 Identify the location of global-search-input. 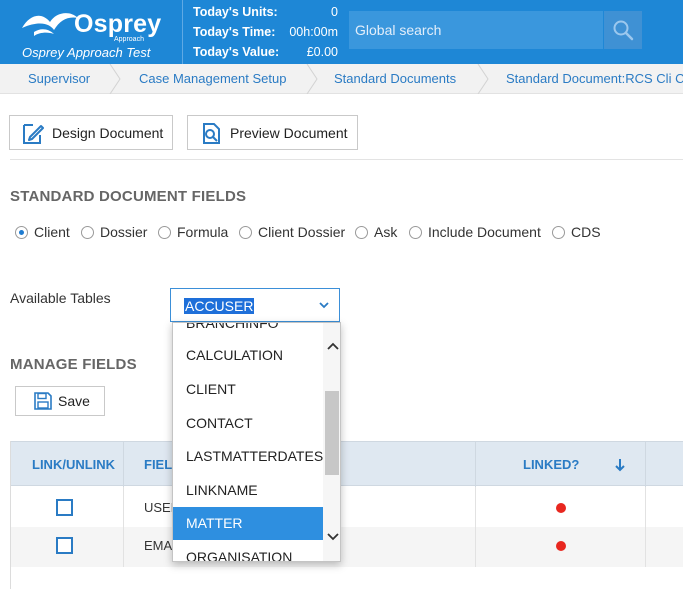
(476, 30).